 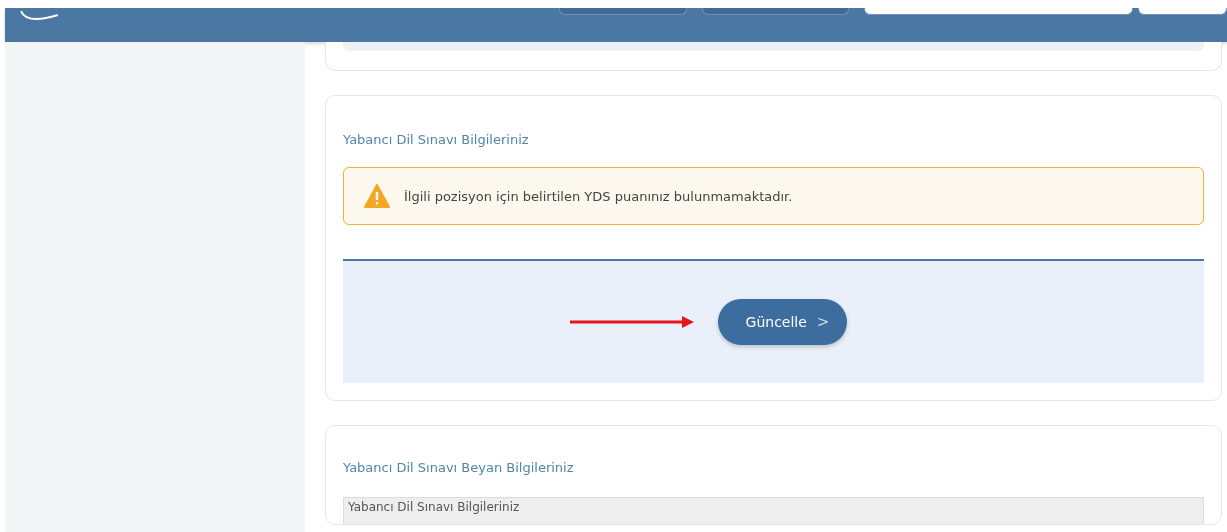 What do you see at coordinates (436, 140) in the screenshot?
I see `section-title: Yabancı Dil Sınavı Bilgileriniz` at bounding box center [436, 140].